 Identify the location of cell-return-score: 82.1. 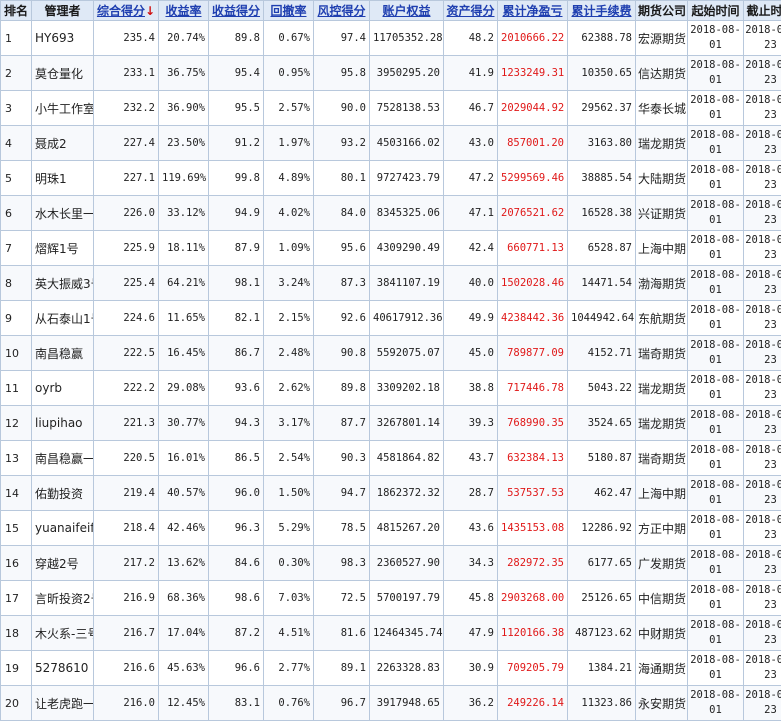
(236, 318).